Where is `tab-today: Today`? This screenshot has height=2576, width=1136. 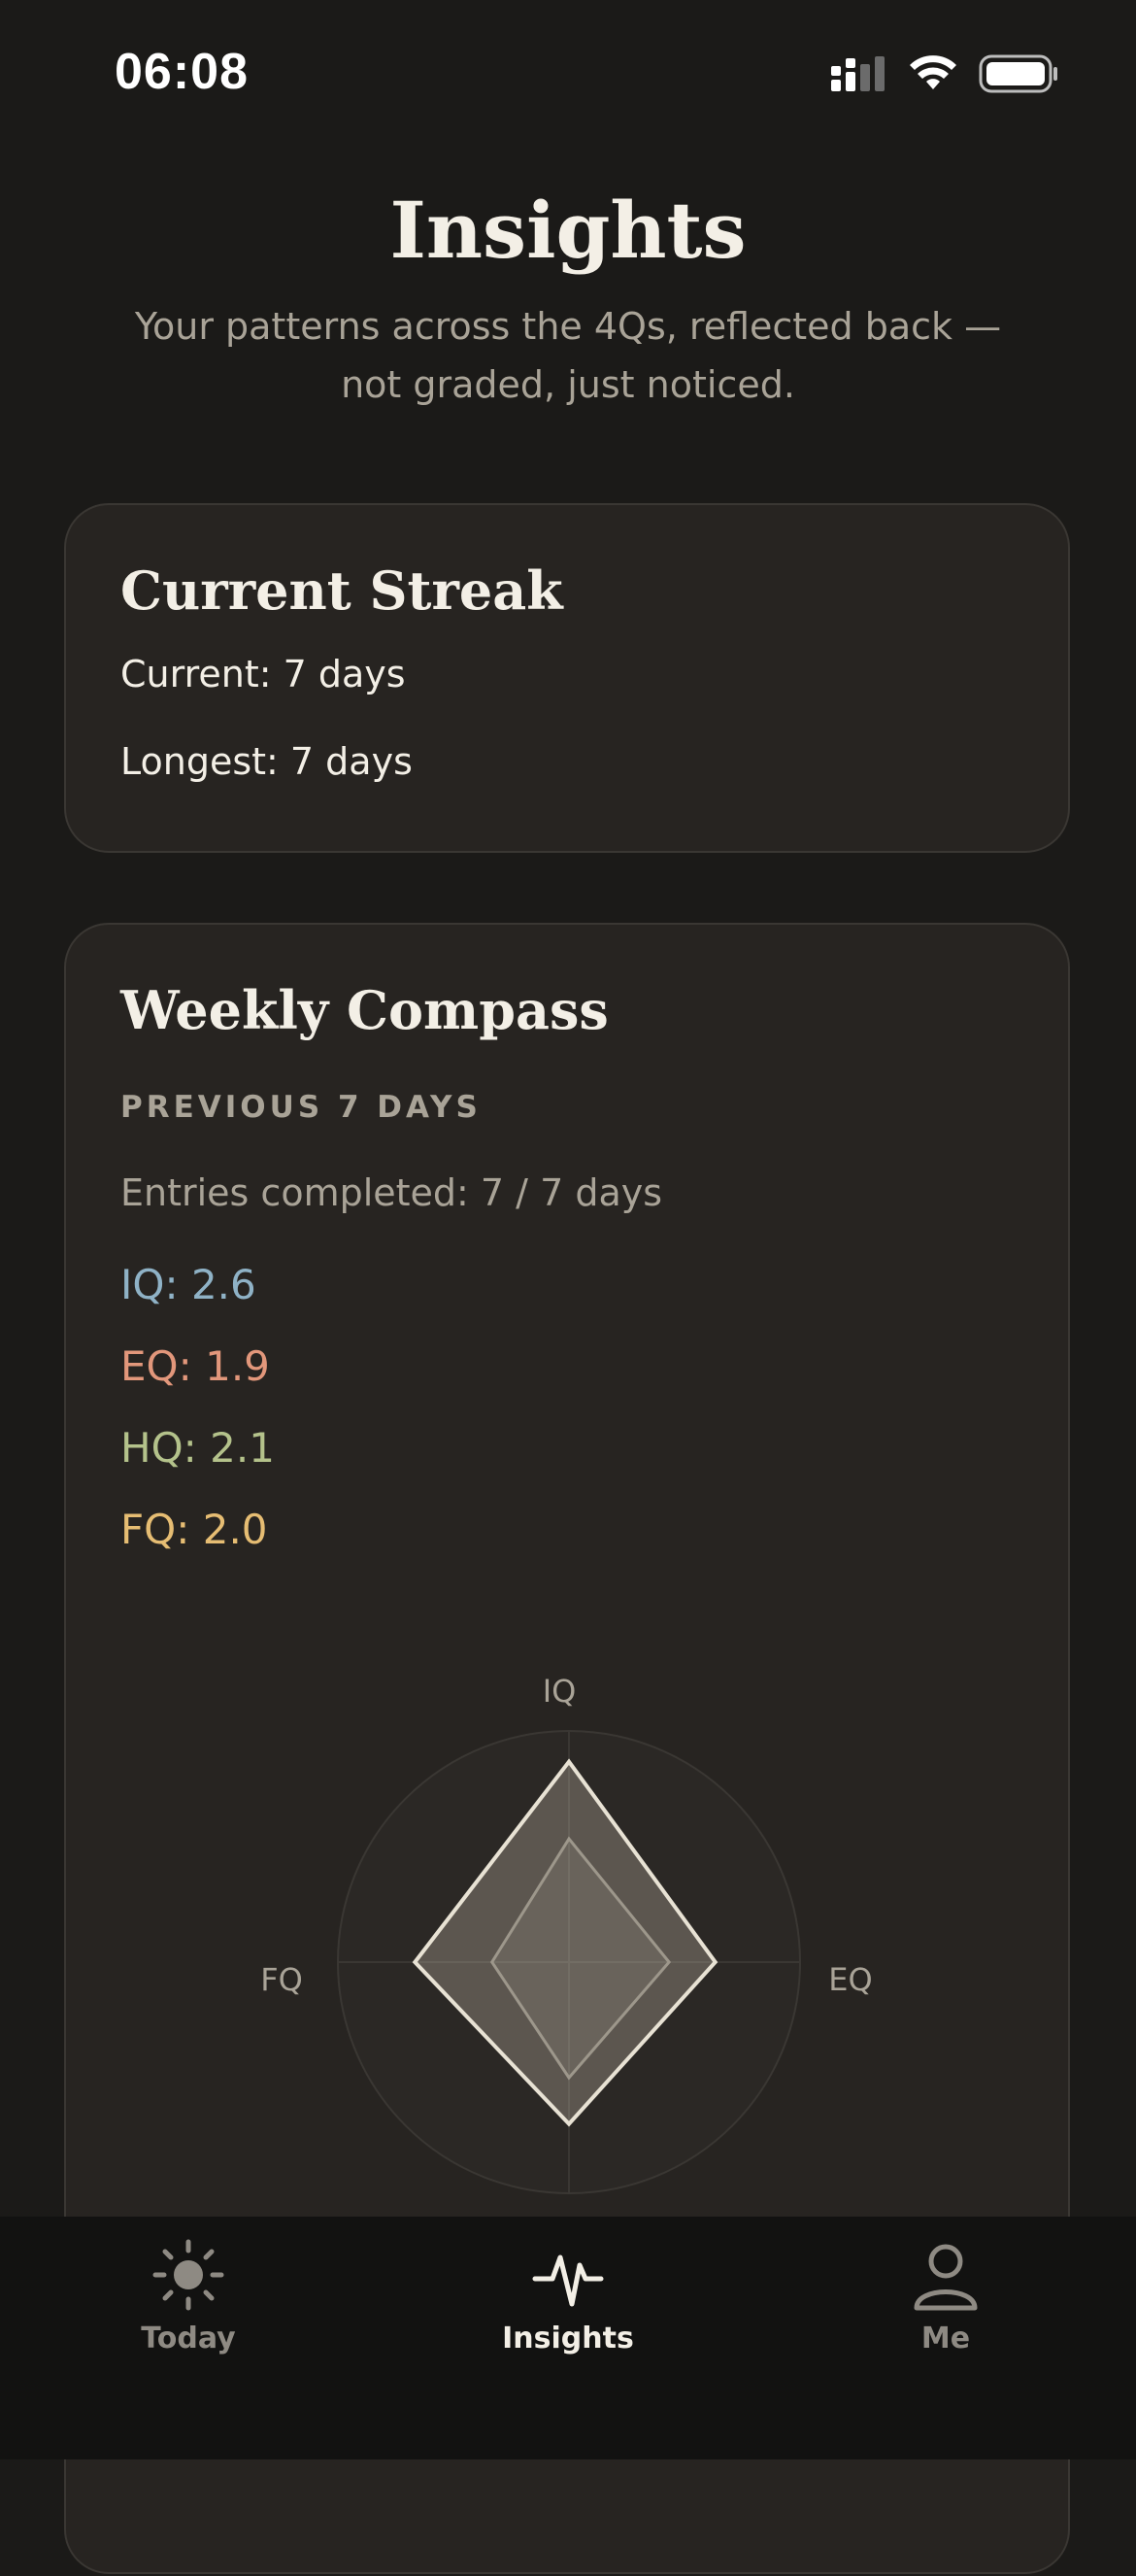
tab-today: Today is located at coordinates (188, 2304).